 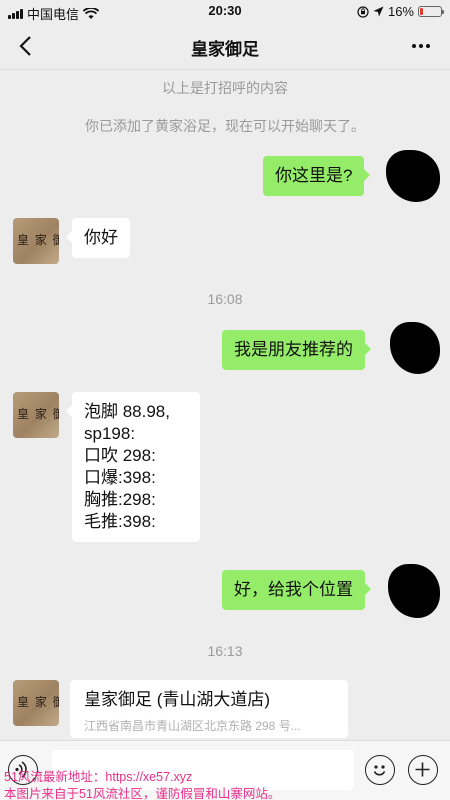 I want to click on message-sent-2: 我是朋友推荐的, so click(x=296, y=350).